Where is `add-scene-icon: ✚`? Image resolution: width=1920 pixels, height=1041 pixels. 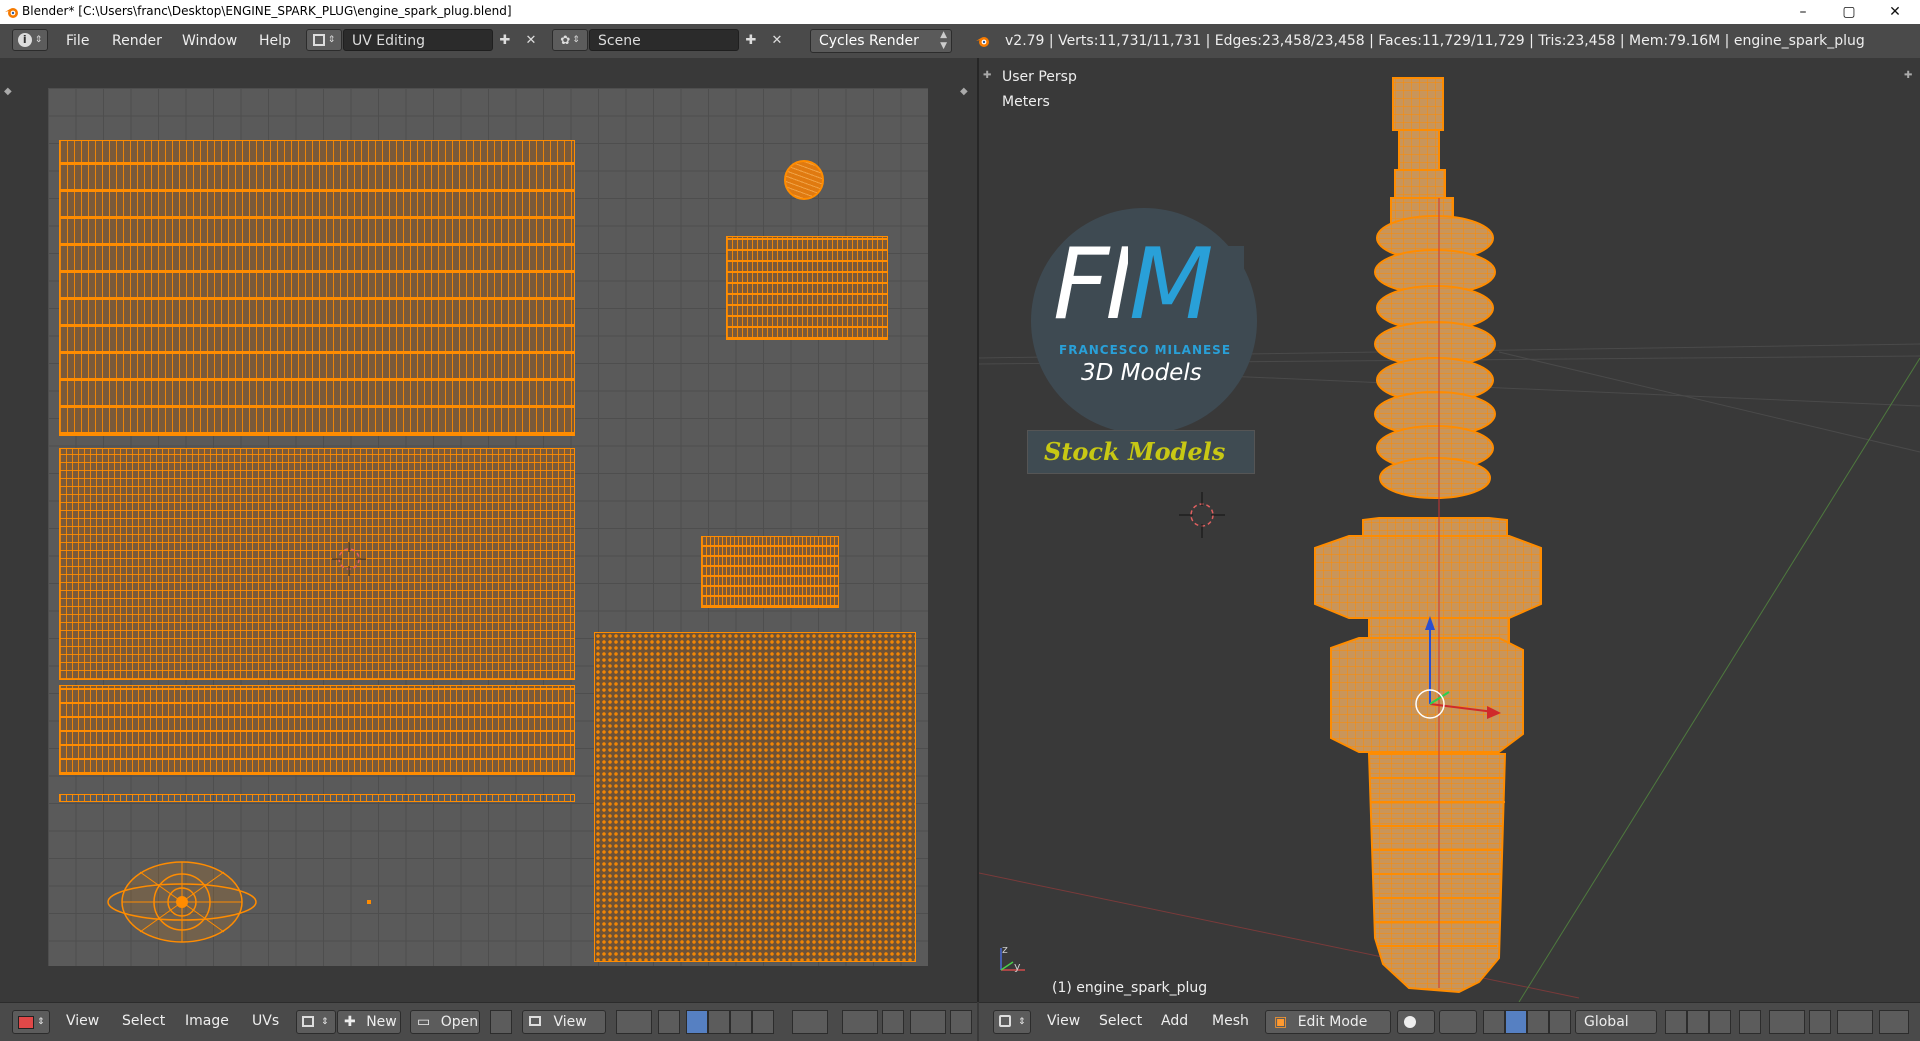 add-scene-icon: ✚ is located at coordinates (751, 40).